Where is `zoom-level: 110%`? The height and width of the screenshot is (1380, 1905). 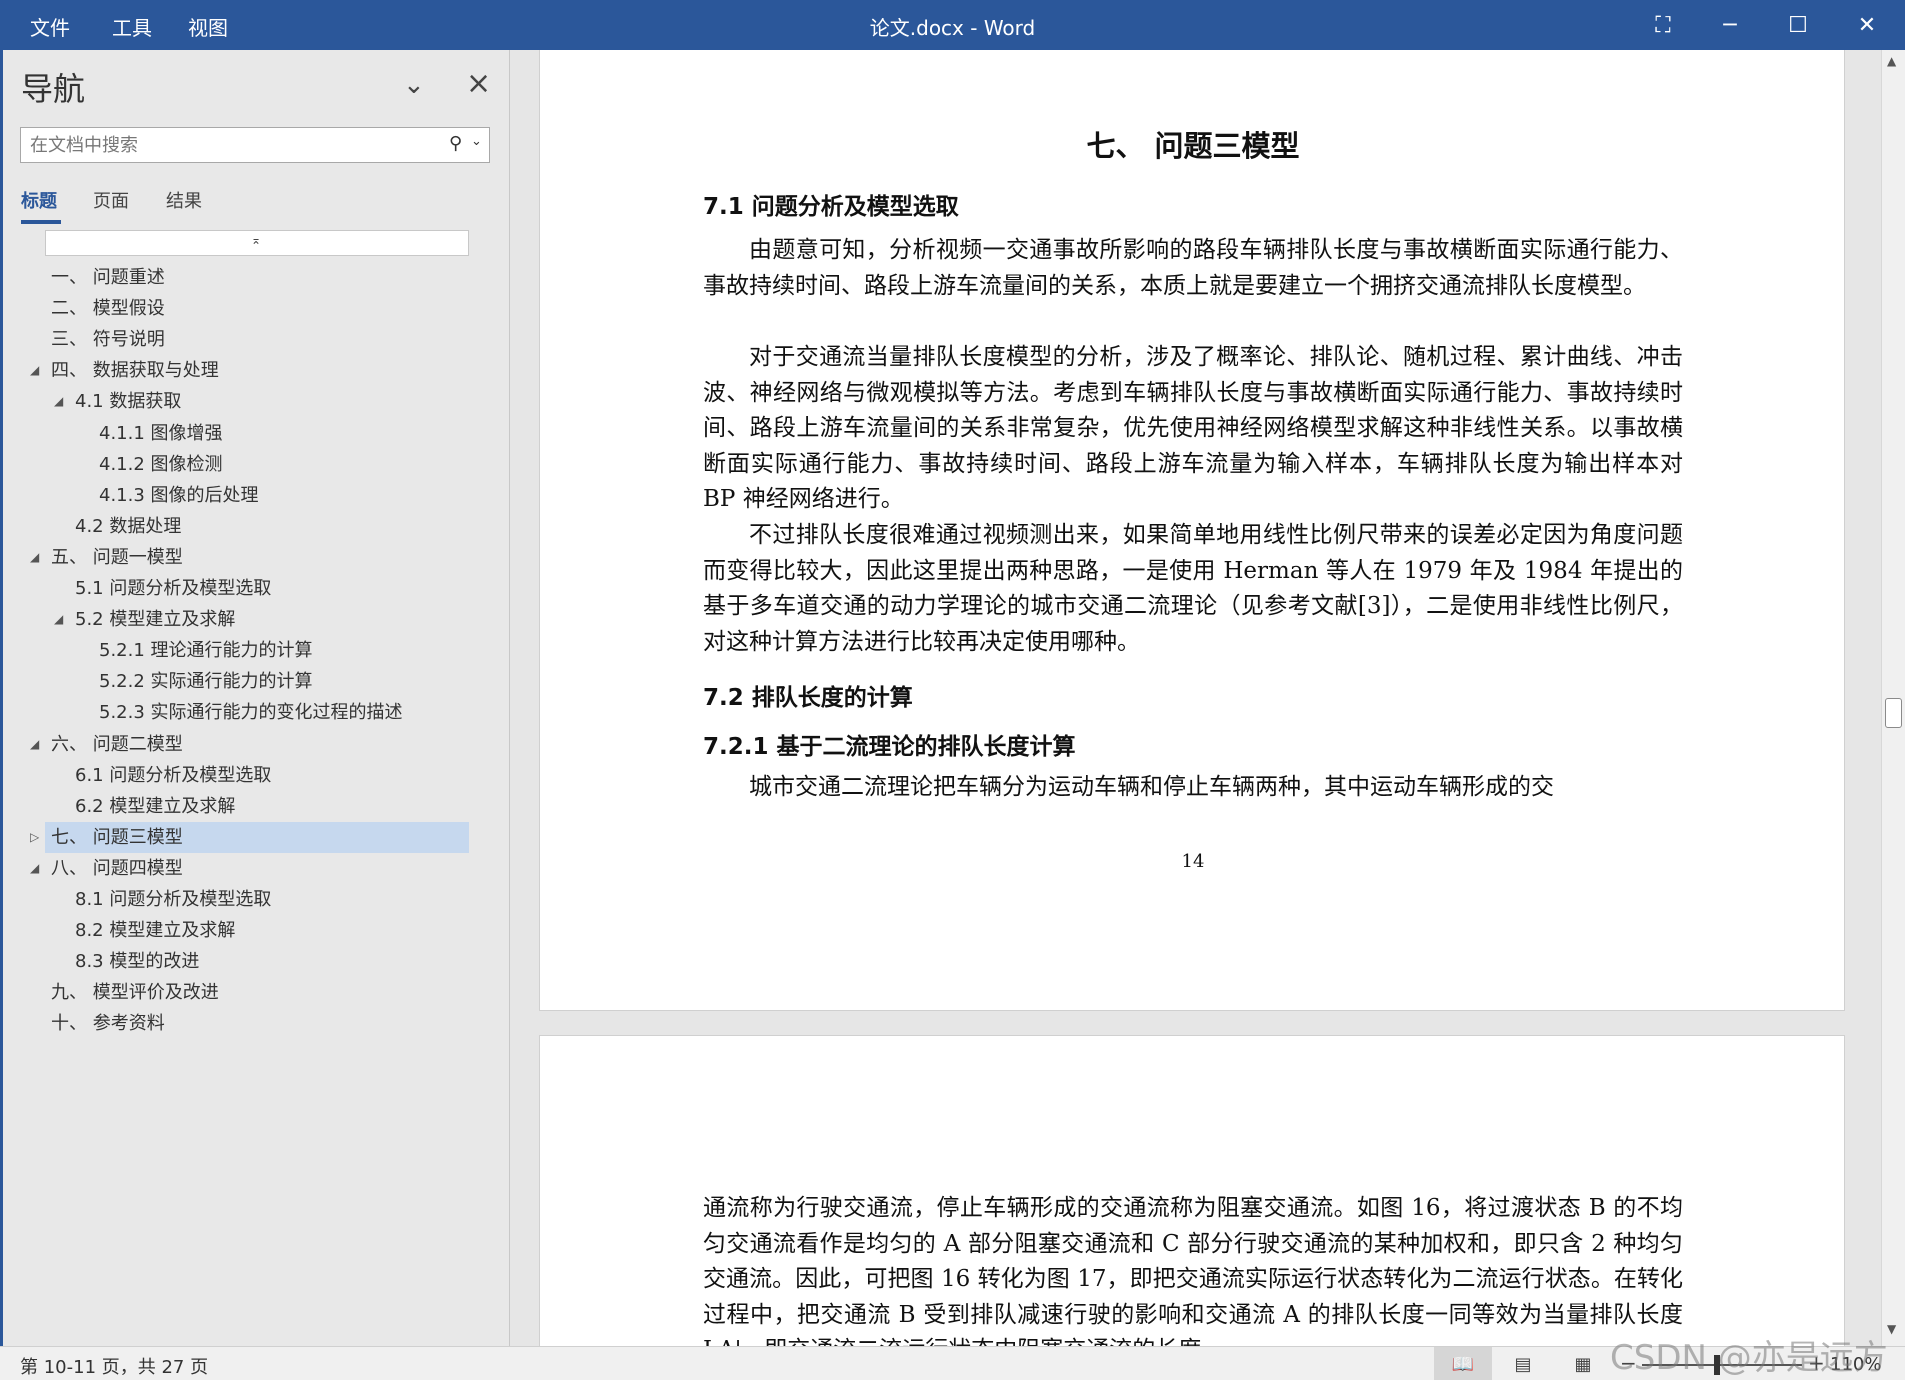 zoom-level: 110% is located at coordinates (1855, 1364).